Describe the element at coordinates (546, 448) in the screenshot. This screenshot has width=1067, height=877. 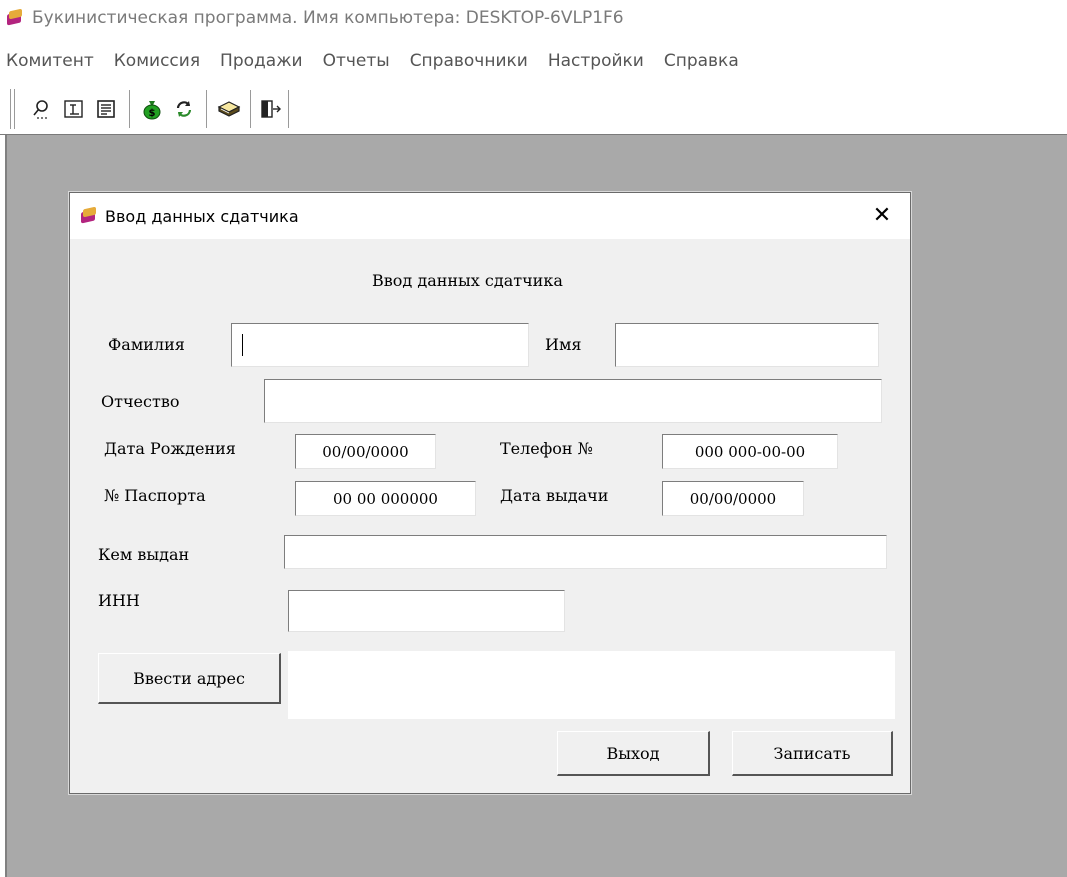
I see `phone-label: Телефон №` at that location.